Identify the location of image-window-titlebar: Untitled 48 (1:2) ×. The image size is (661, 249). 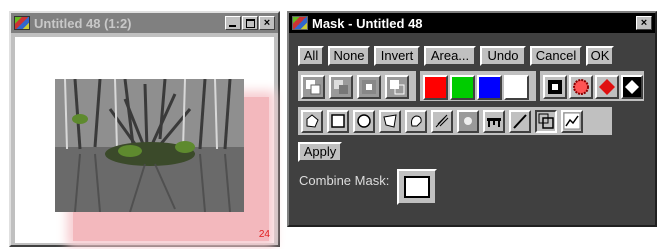
(144, 23).